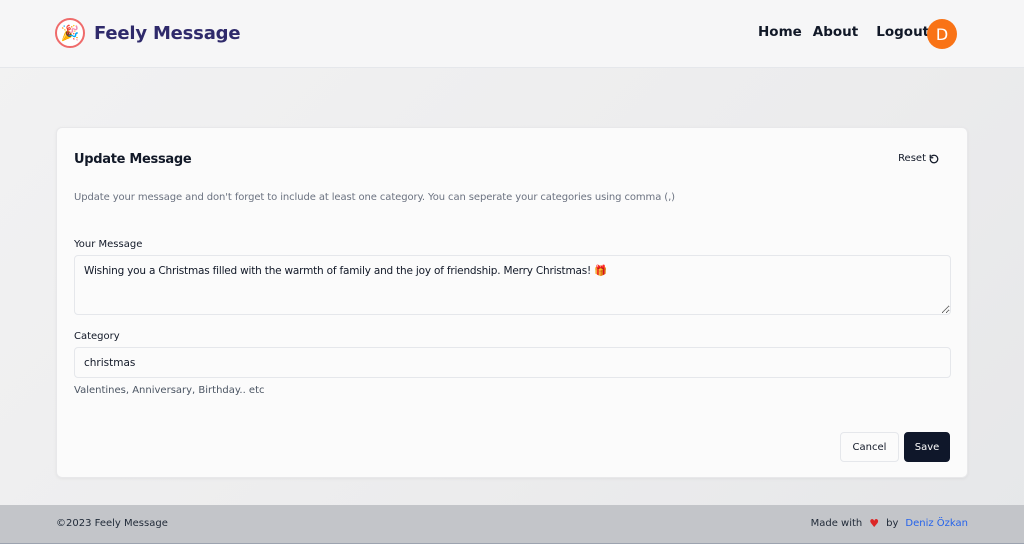 This screenshot has width=1024, height=544. I want to click on nav-links: Home About Logout, so click(843, 32).